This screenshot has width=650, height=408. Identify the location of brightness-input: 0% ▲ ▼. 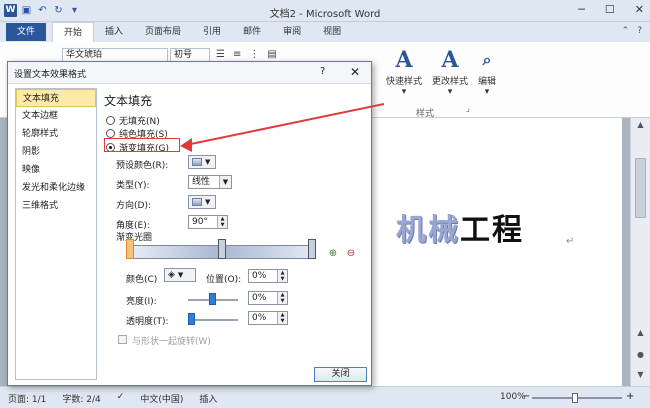
(268, 298).